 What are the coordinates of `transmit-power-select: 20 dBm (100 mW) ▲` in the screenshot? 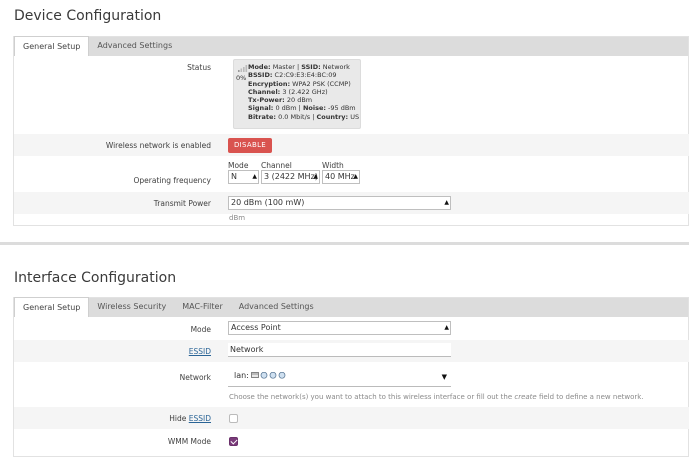 It's located at (339, 203).